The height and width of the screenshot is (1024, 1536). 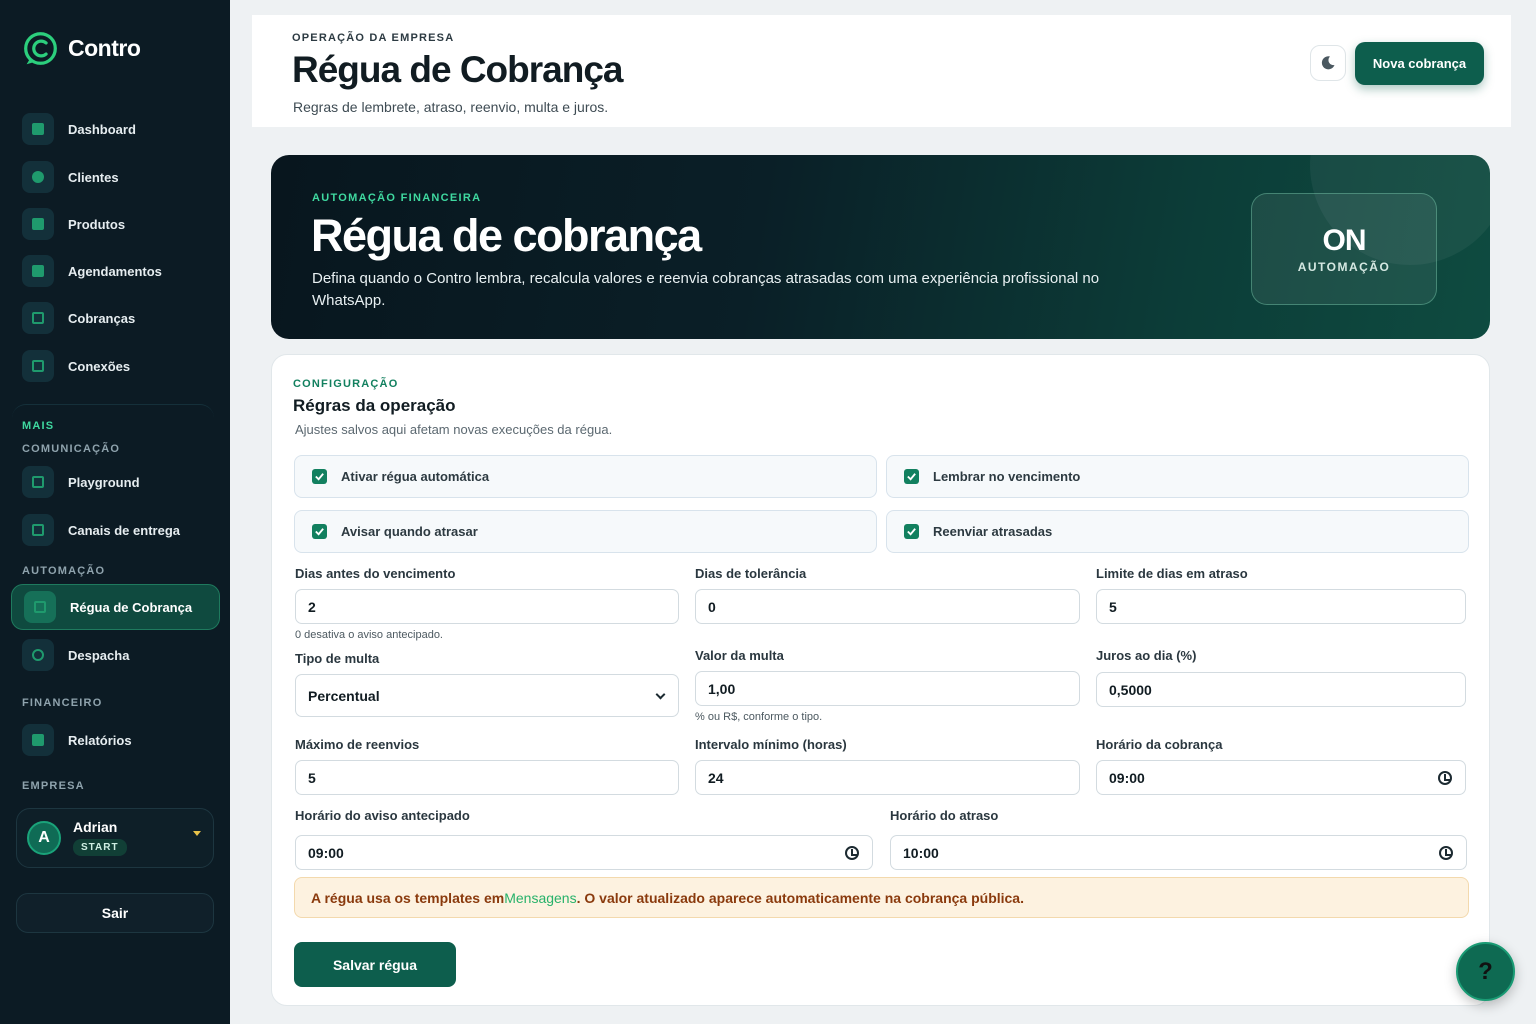 I want to click on refresh-icon, so click(x=38, y=655).